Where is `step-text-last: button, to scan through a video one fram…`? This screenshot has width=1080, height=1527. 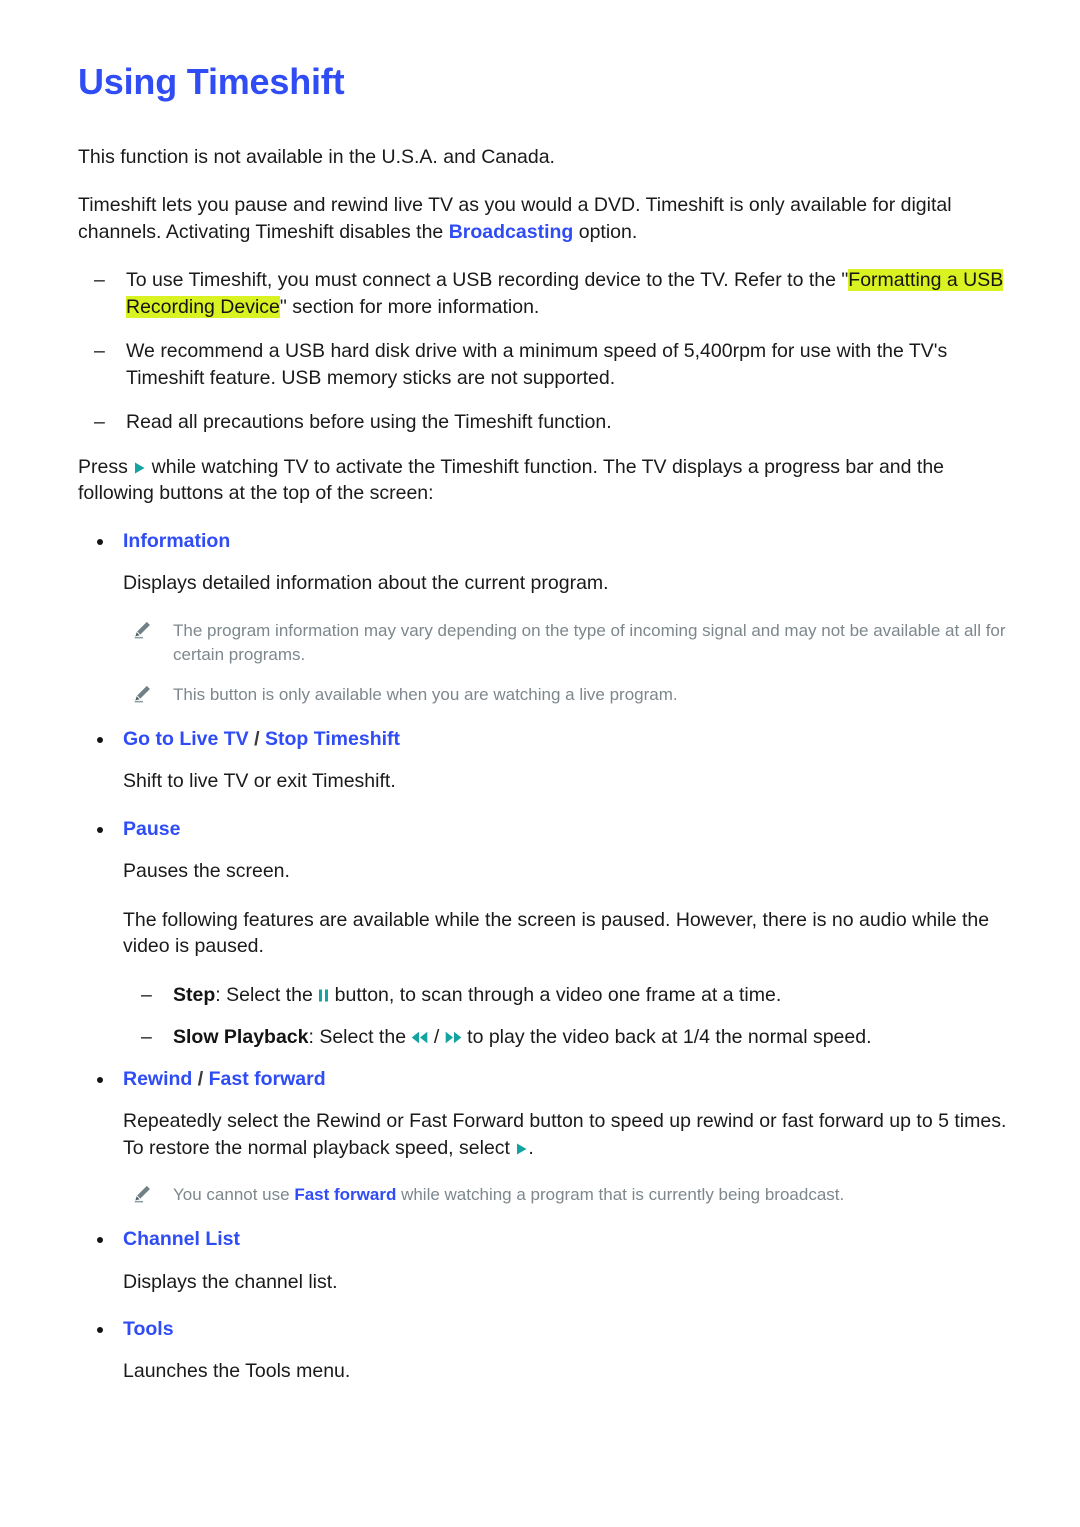
step-text-last: button, to scan through a video one fram… is located at coordinates (555, 994).